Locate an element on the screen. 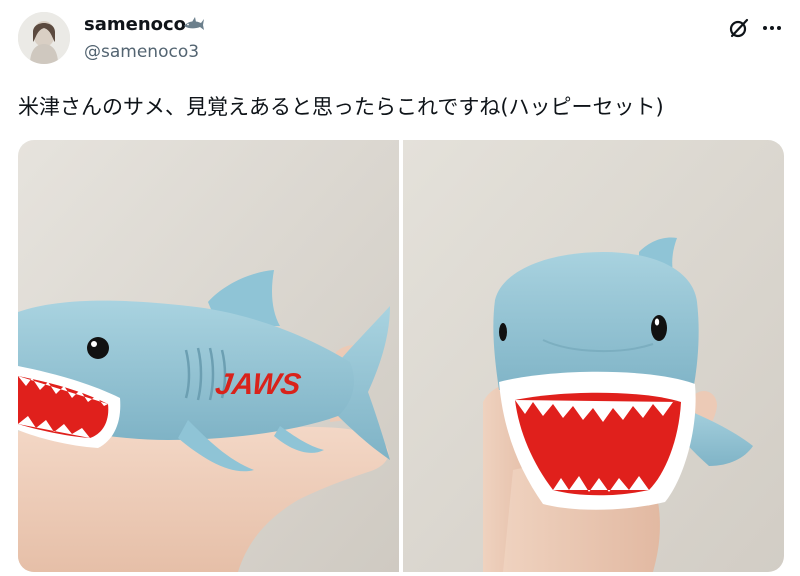 The image size is (800, 576). avatar is located at coordinates (44, 38).